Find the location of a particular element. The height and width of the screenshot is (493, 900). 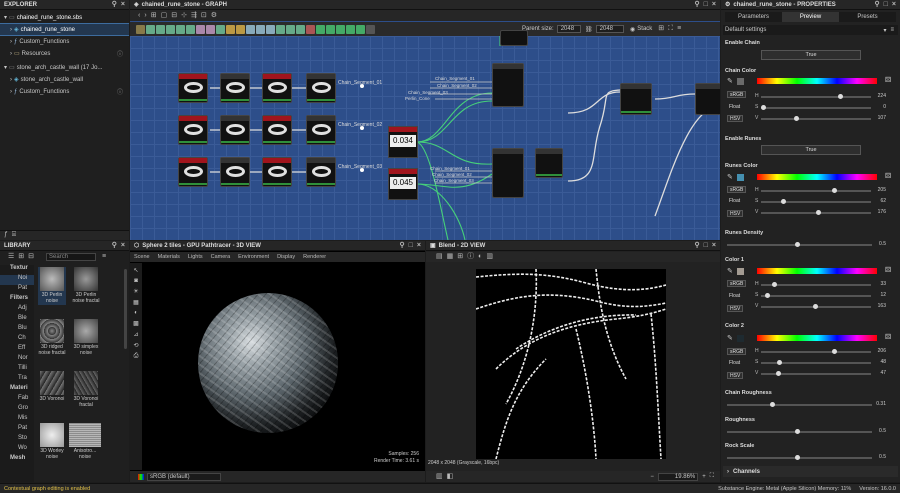

node-atomic-icon is located at coordinates (140, 29).